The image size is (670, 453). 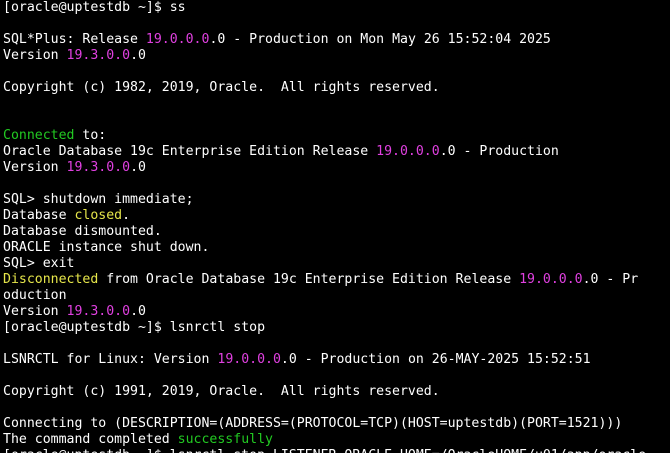 I want to click on terminal-text: .0 - Pr, so click(x=610, y=279).